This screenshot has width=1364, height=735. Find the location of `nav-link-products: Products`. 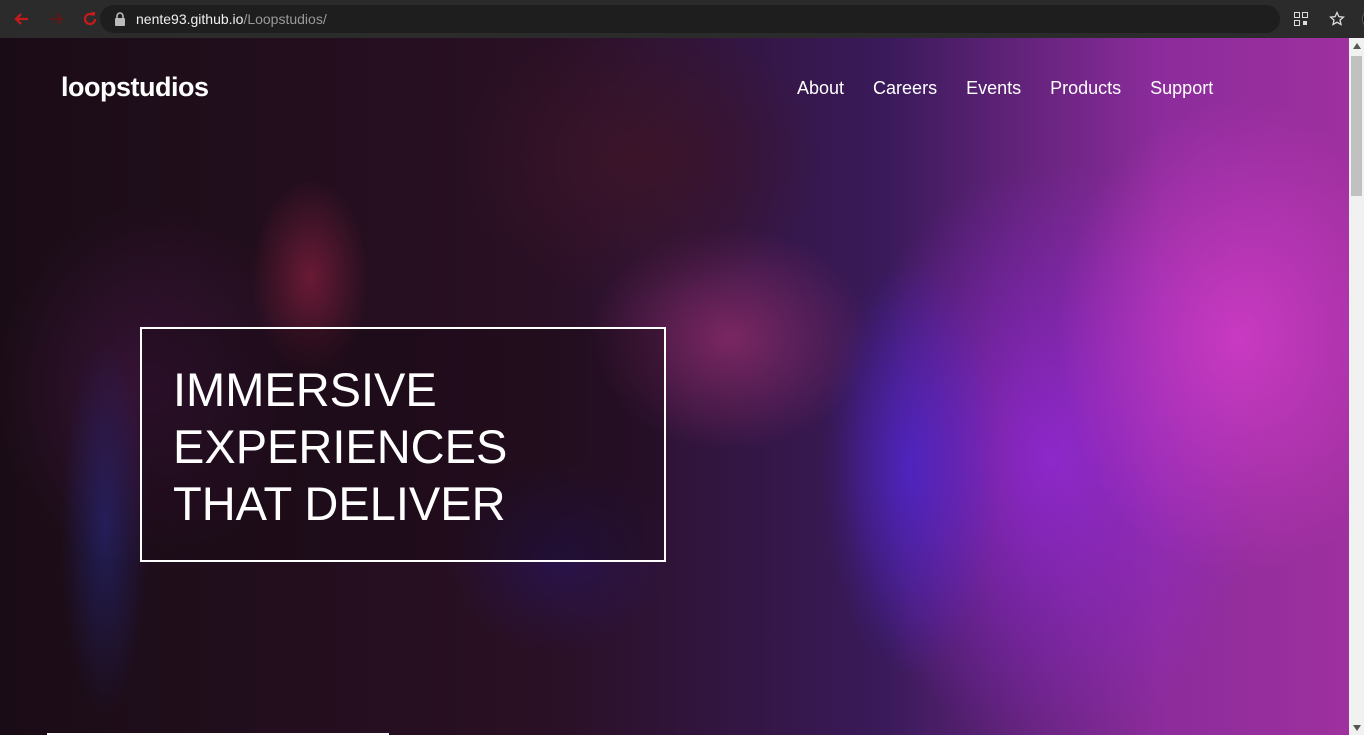

nav-link-products: Products is located at coordinates (1085, 88).